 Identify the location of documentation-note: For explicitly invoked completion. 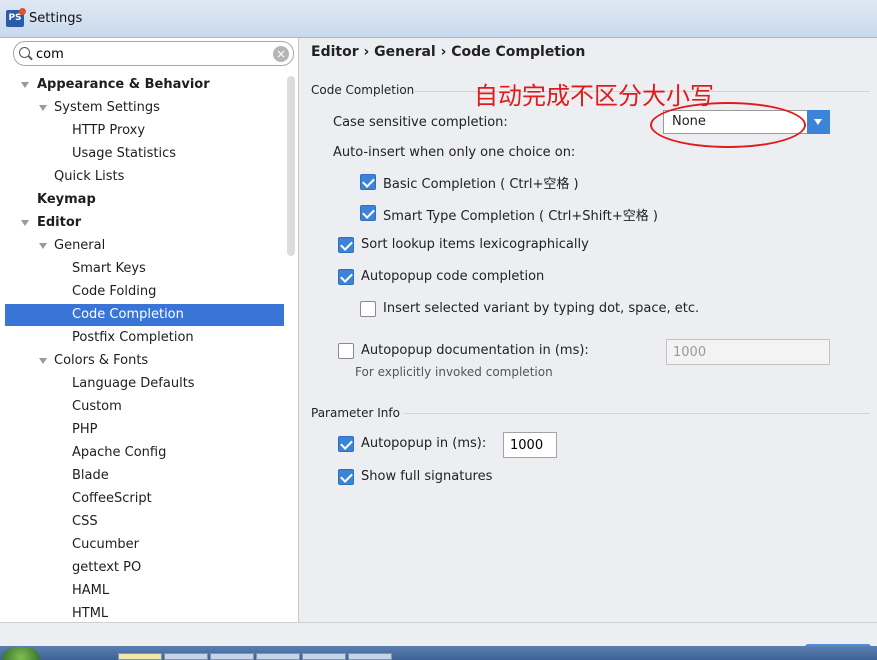
(454, 372).